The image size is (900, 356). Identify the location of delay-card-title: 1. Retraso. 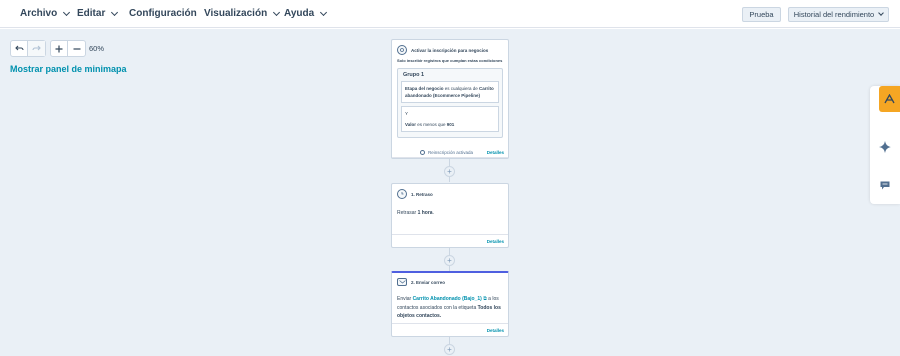
(422, 194).